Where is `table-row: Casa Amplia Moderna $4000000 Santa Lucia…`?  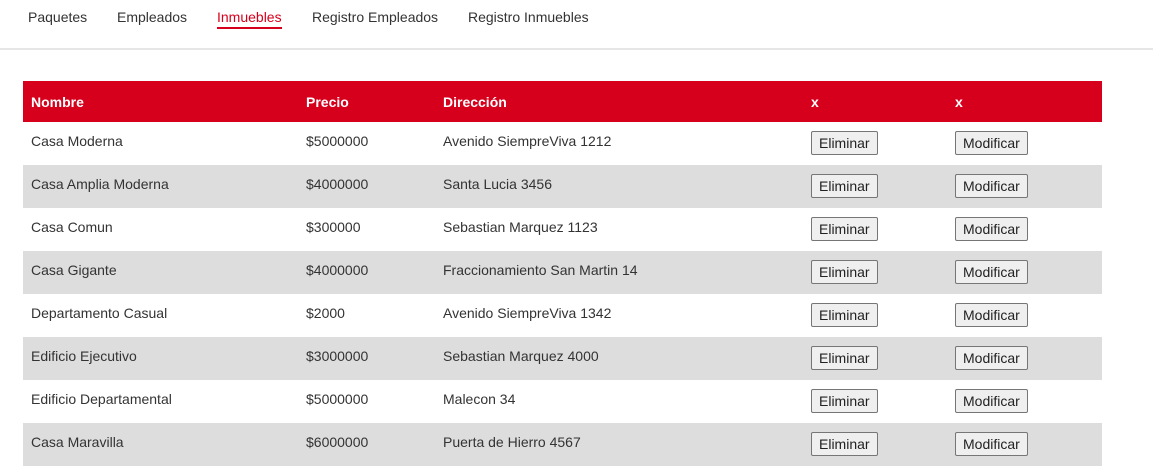 table-row: Casa Amplia Moderna $4000000 Santa Lucia… is located at coordinates (562, 186).